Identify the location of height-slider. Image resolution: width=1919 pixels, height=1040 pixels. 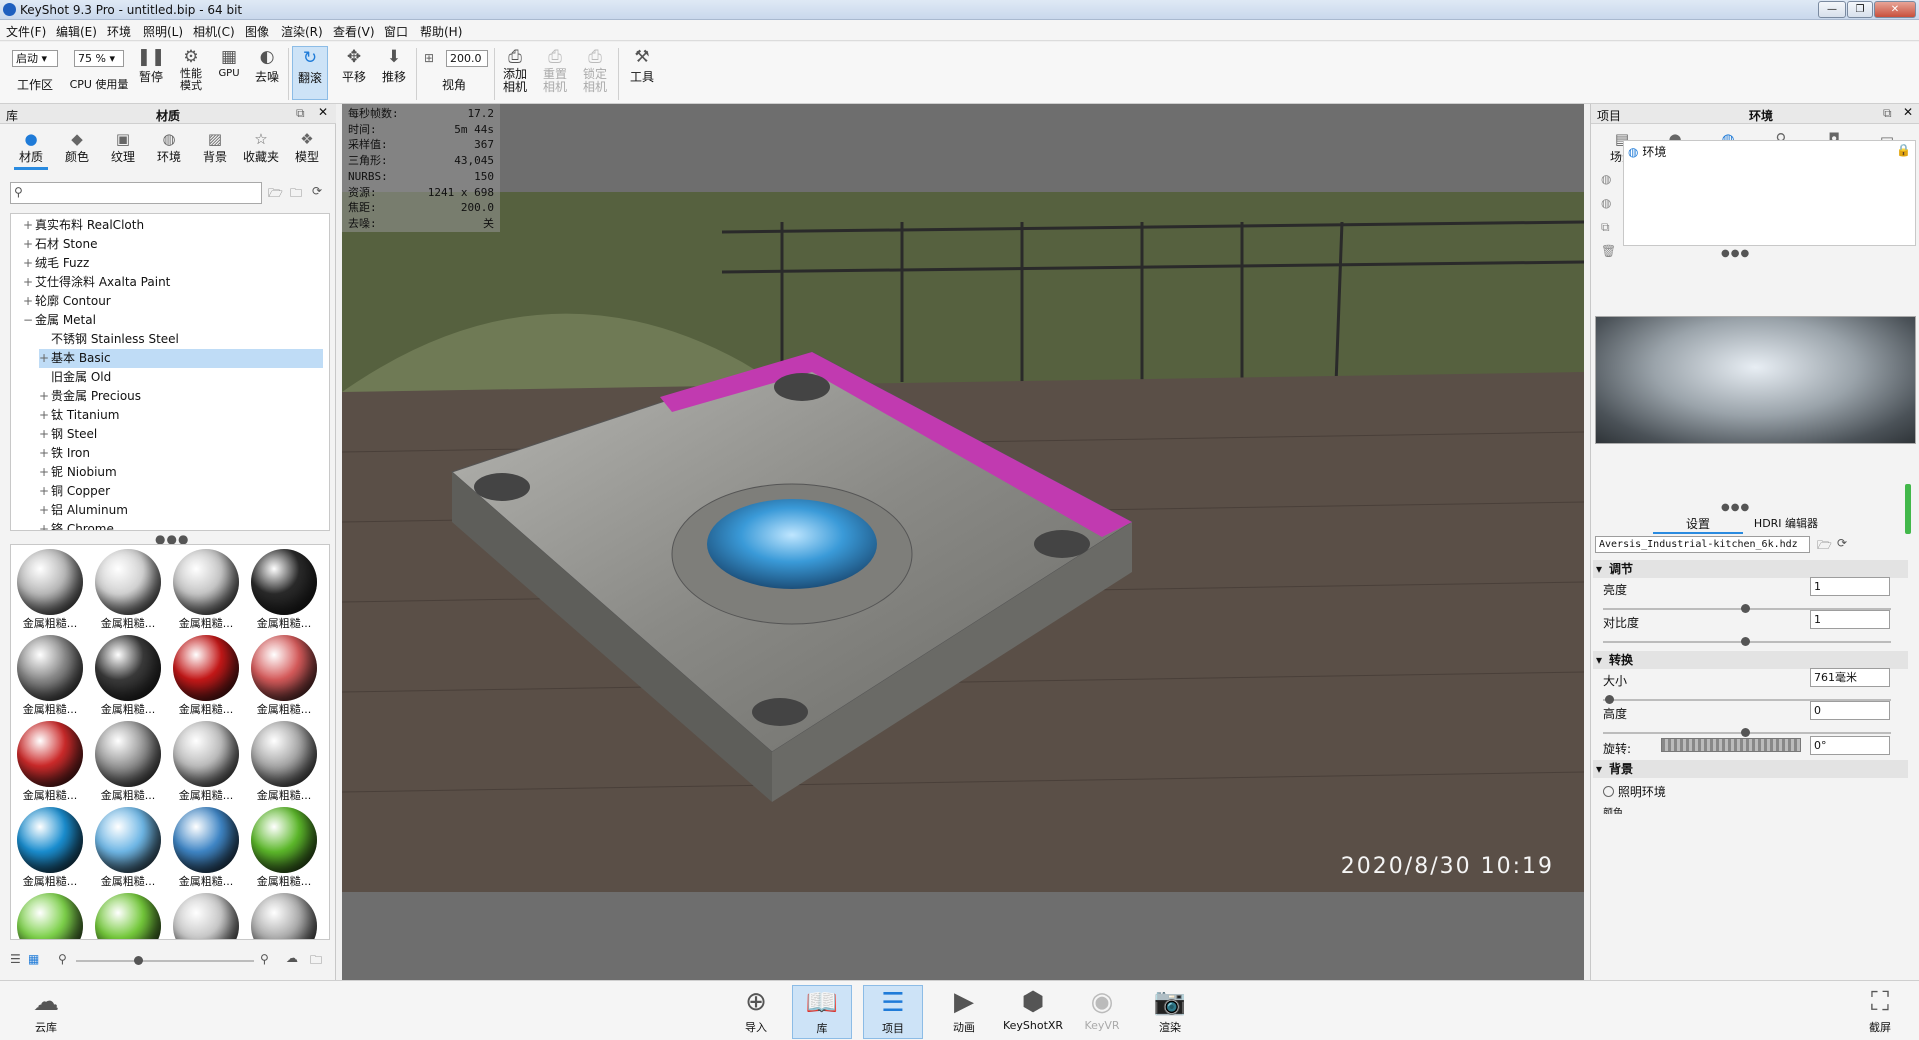
(1747, 732).